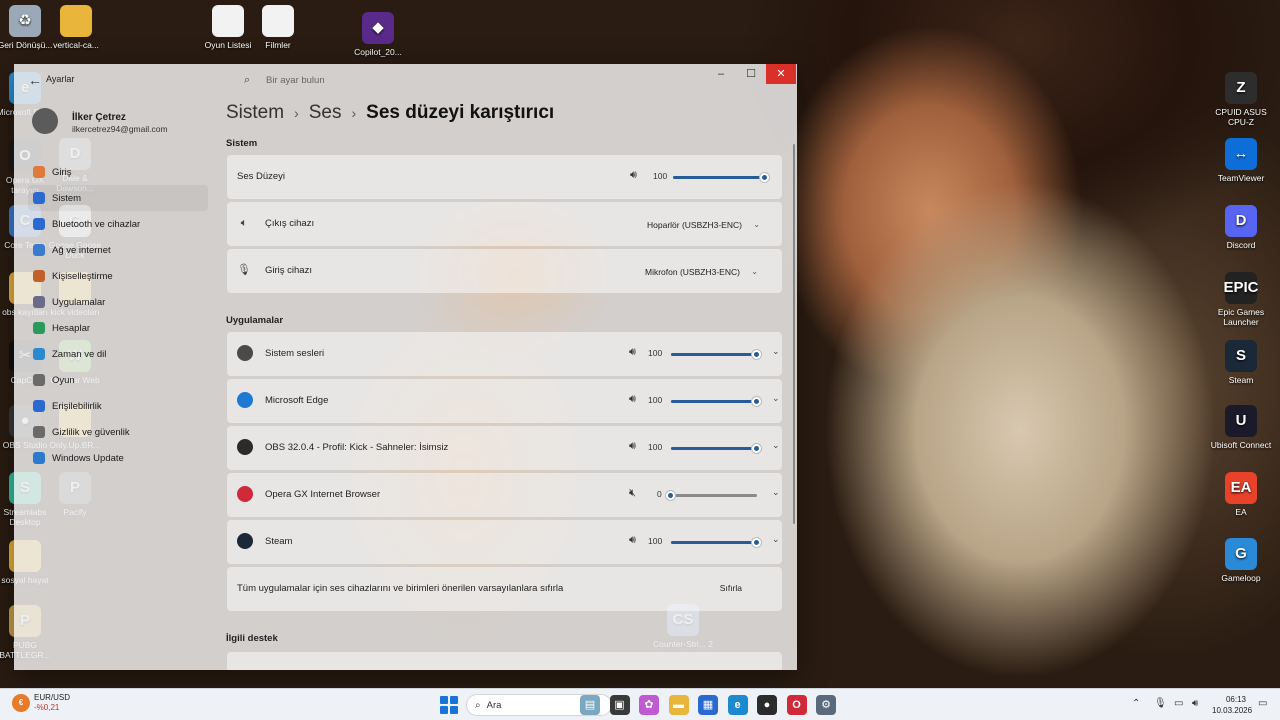  I want to click on breadcrumb: Sistem › Ses › Ses düzeyi karıştırıcı, so click(390, 113).